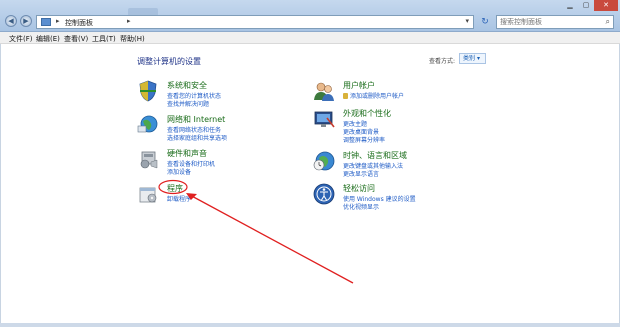  What do you see at coordinates (324, 194) in the screenshot?
I see `ease-access-icon` at bounding box center [324, 194].